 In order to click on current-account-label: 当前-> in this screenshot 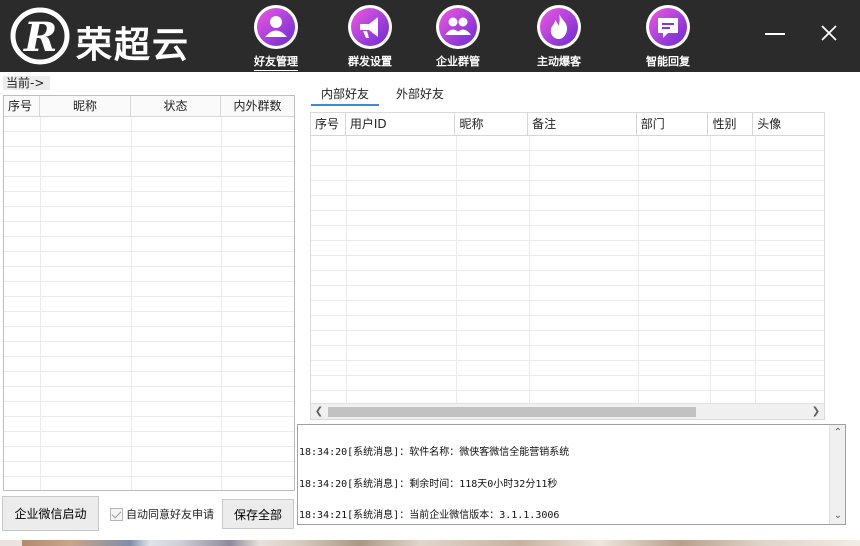, I will do `click(27, 83)`.